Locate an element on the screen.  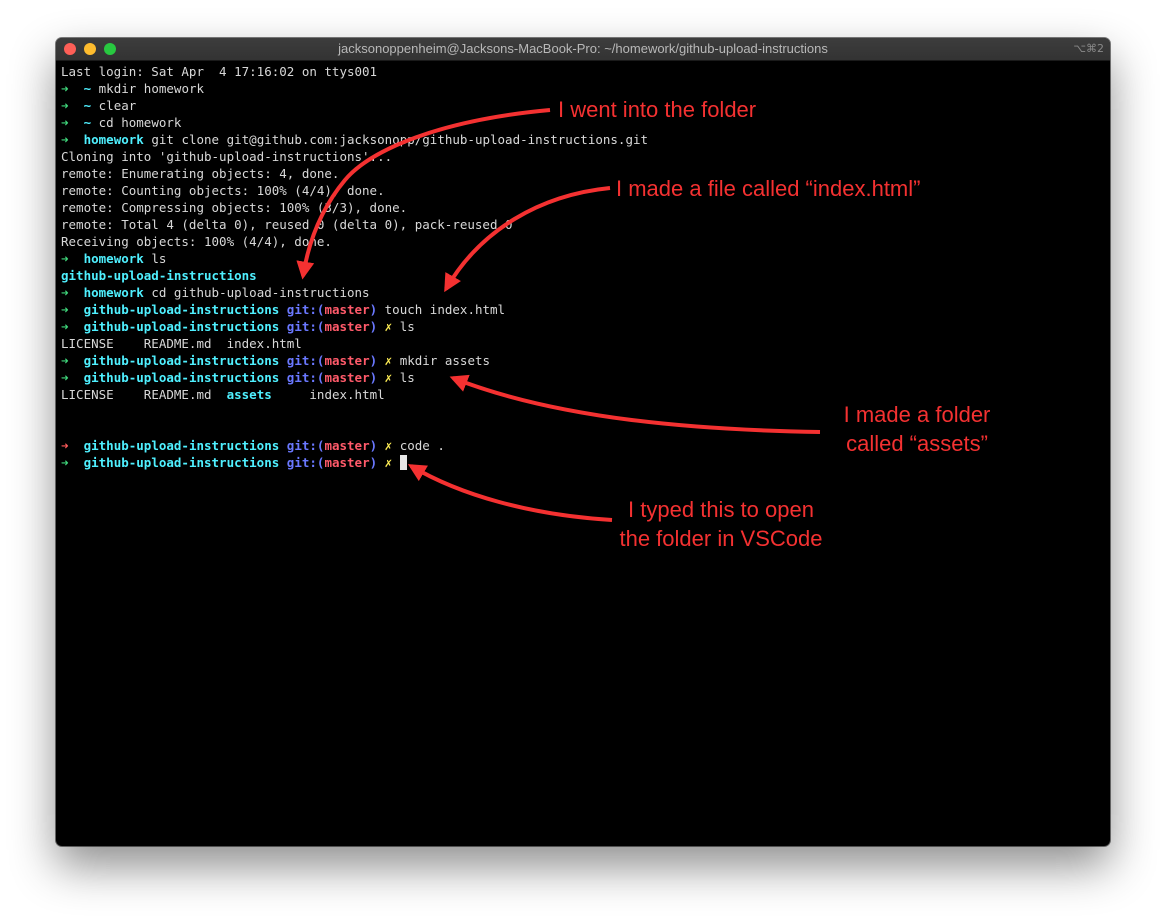
output-text: Receiving objects: 100% (4/4), done. is located at coordinates (196, 241).